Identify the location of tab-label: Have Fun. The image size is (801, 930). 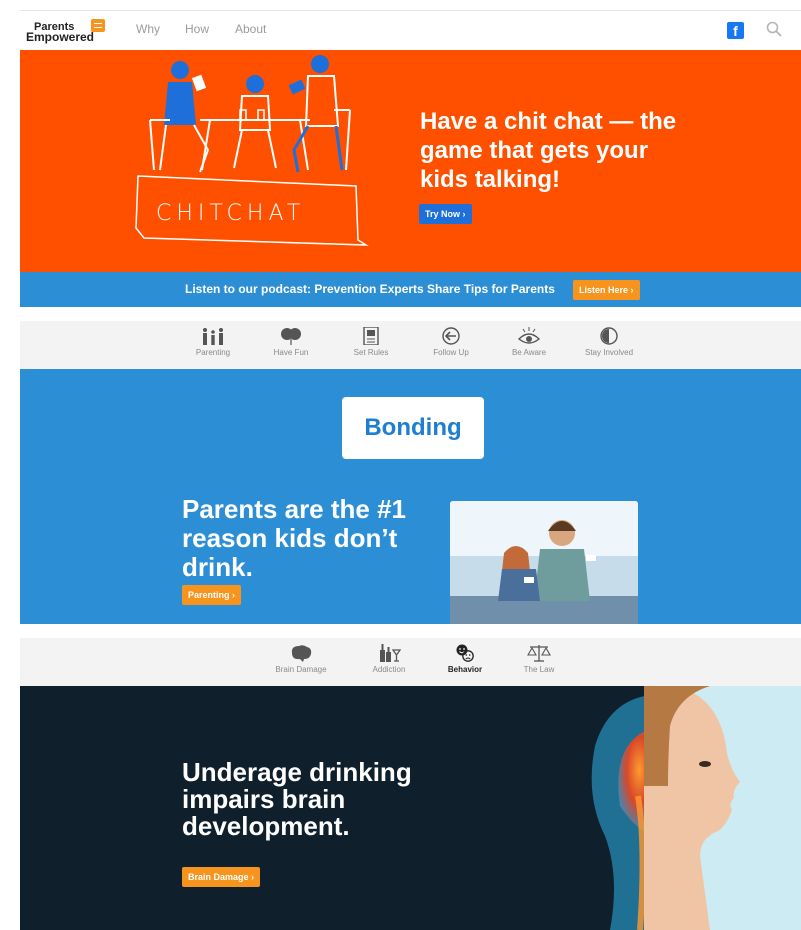
(291, 352).